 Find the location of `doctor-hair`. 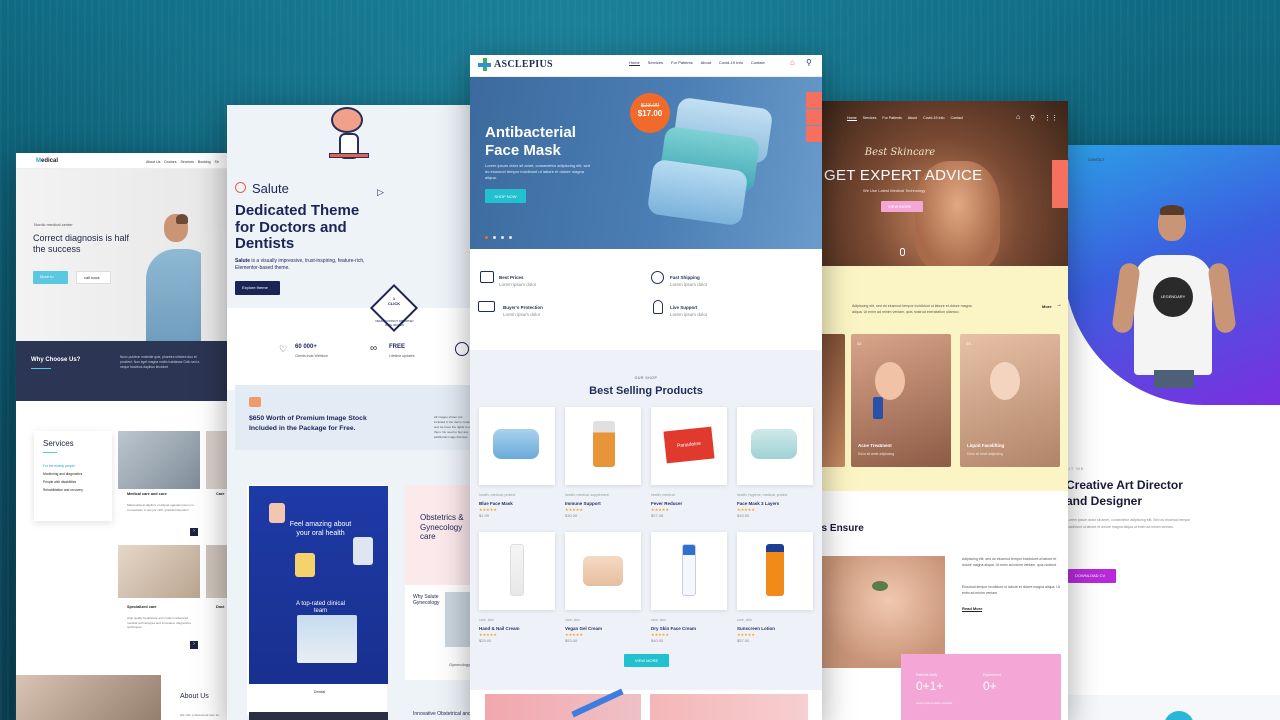

doctor-hair is located at coordinates (182, 219).